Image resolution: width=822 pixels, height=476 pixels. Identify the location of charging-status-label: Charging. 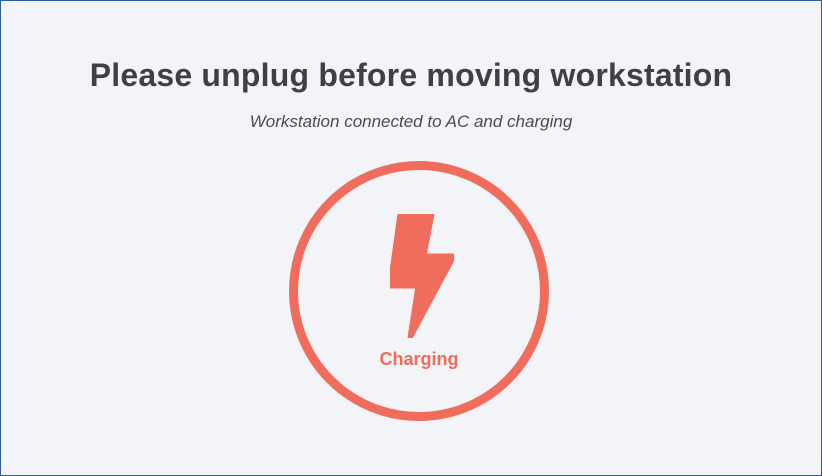
(419, 359).